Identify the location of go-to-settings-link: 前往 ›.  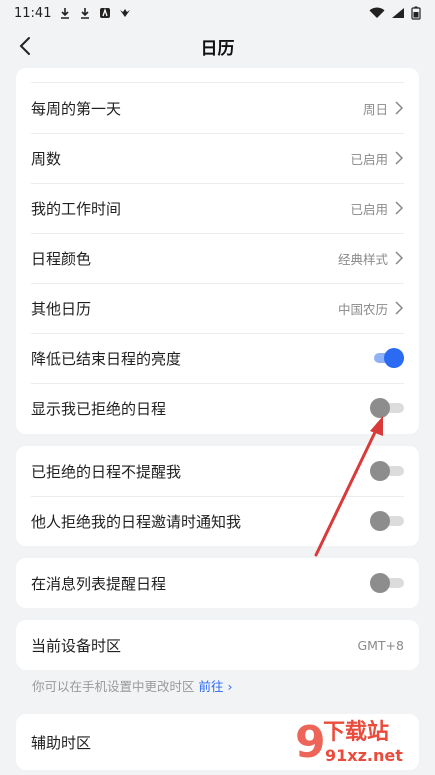
(216, 686).